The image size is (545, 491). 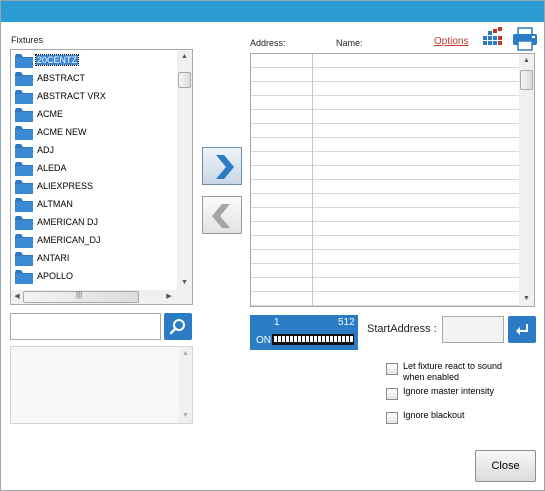 I want to click on dmx-range-start: 1, so click(x=277, y=322).